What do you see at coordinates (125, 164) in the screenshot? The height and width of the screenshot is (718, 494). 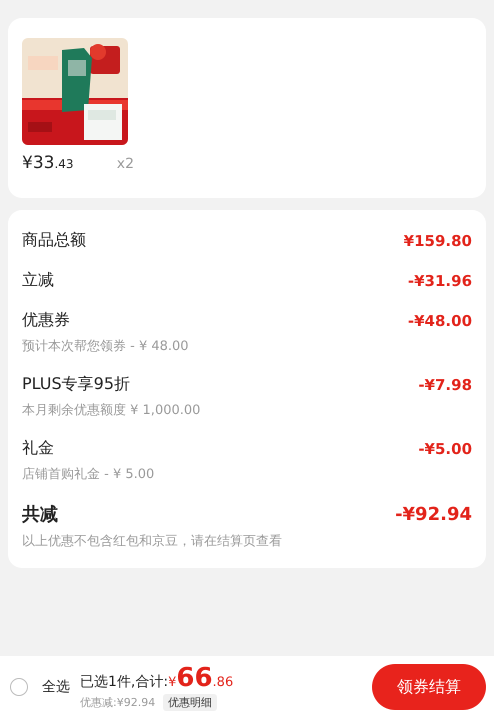 I see `quantity: x2` at bounding box center [125, 164].